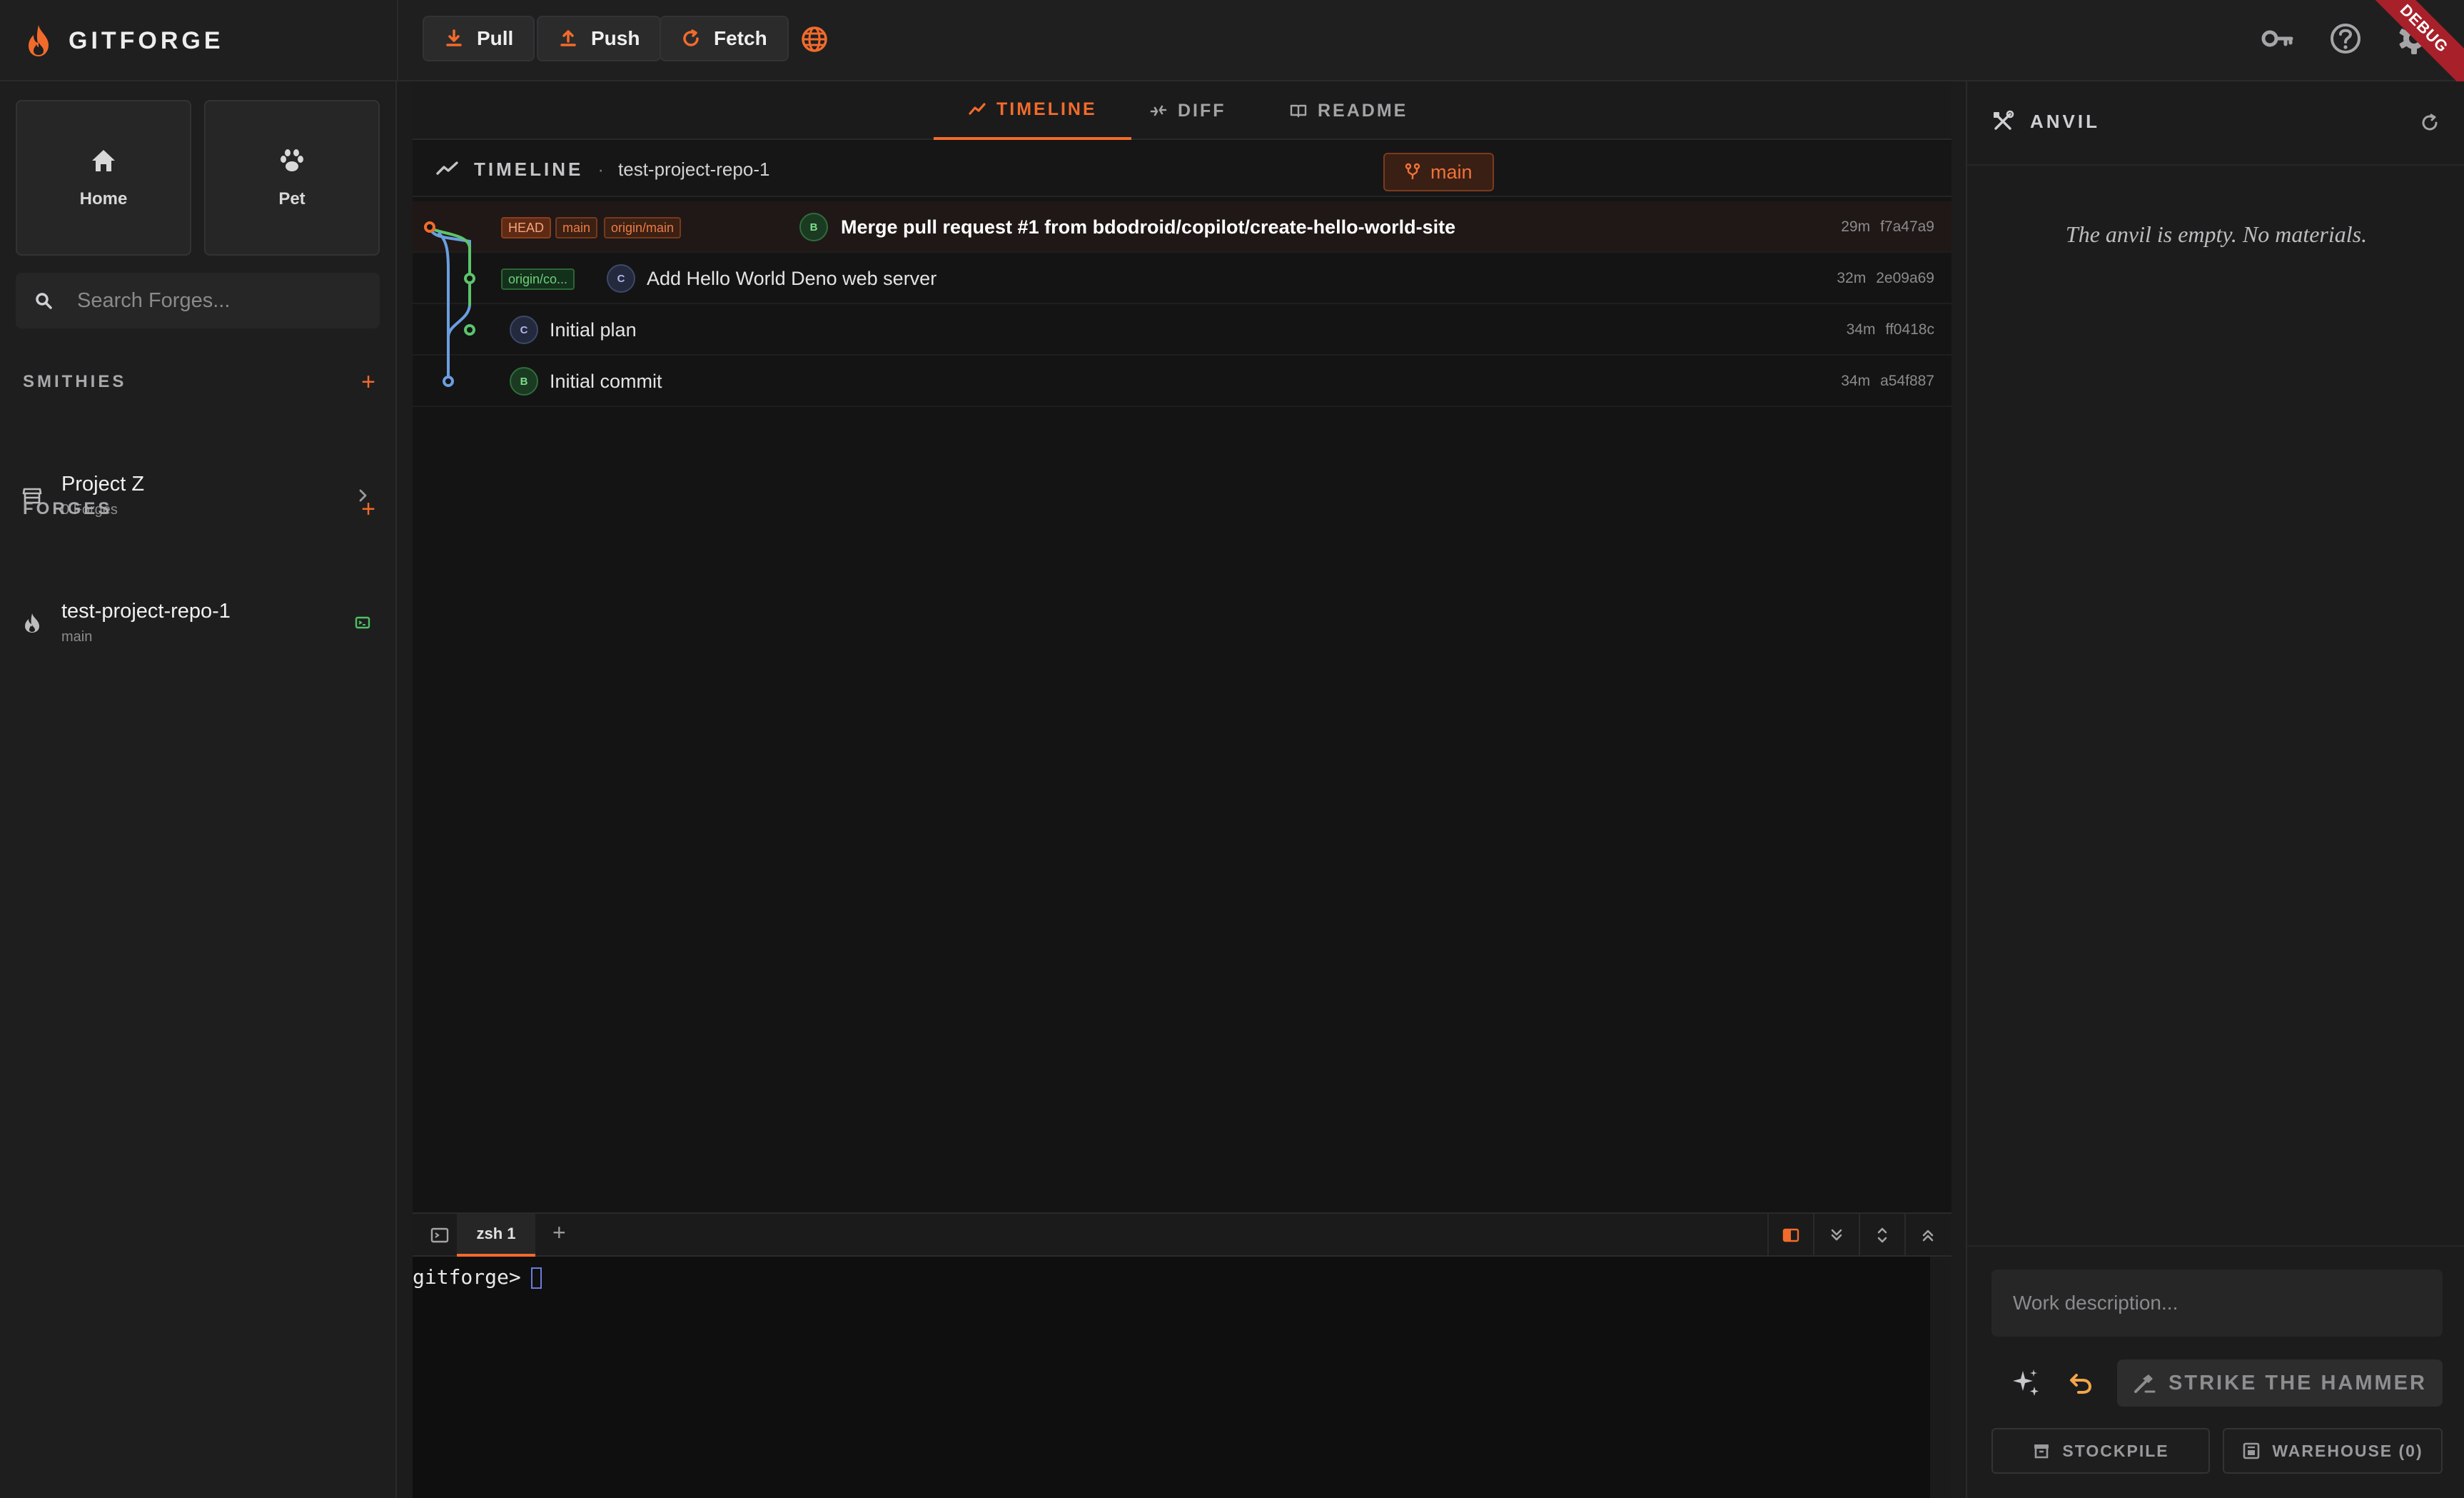 This screenshot has width=2464, height=1498. What do you see at coordinates (1182, 330) in the screenshot?
I see `commit-row: C Initial plan 34m ff0418c` at bounding box center [1182, 330].